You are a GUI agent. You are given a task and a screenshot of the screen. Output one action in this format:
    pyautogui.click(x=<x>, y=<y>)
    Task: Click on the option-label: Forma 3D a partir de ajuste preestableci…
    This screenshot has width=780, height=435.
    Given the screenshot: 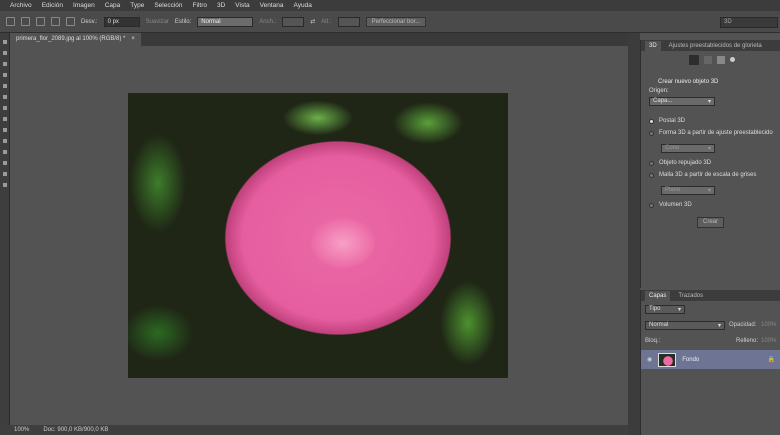 What is the action you would take?
    pyautogui.click(x=716, y=133)
    